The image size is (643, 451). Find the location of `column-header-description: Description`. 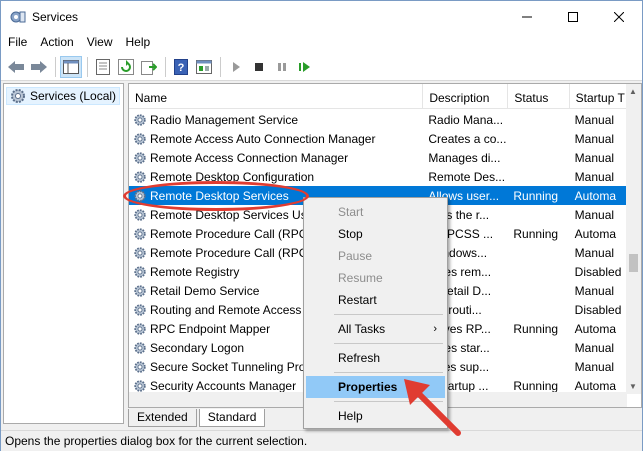

column-header-description: Description is located at coordinates (466, 96).